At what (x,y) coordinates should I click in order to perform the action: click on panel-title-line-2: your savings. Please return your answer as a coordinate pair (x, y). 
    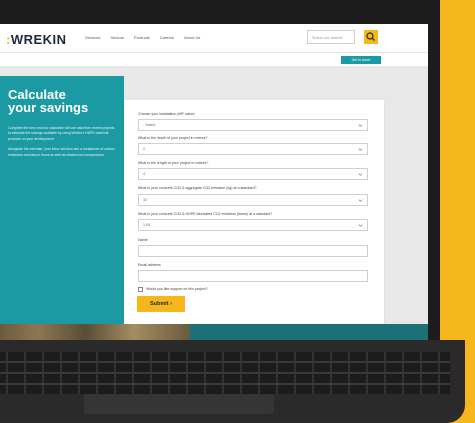
    Looking at the image, I should click on (48, 107).